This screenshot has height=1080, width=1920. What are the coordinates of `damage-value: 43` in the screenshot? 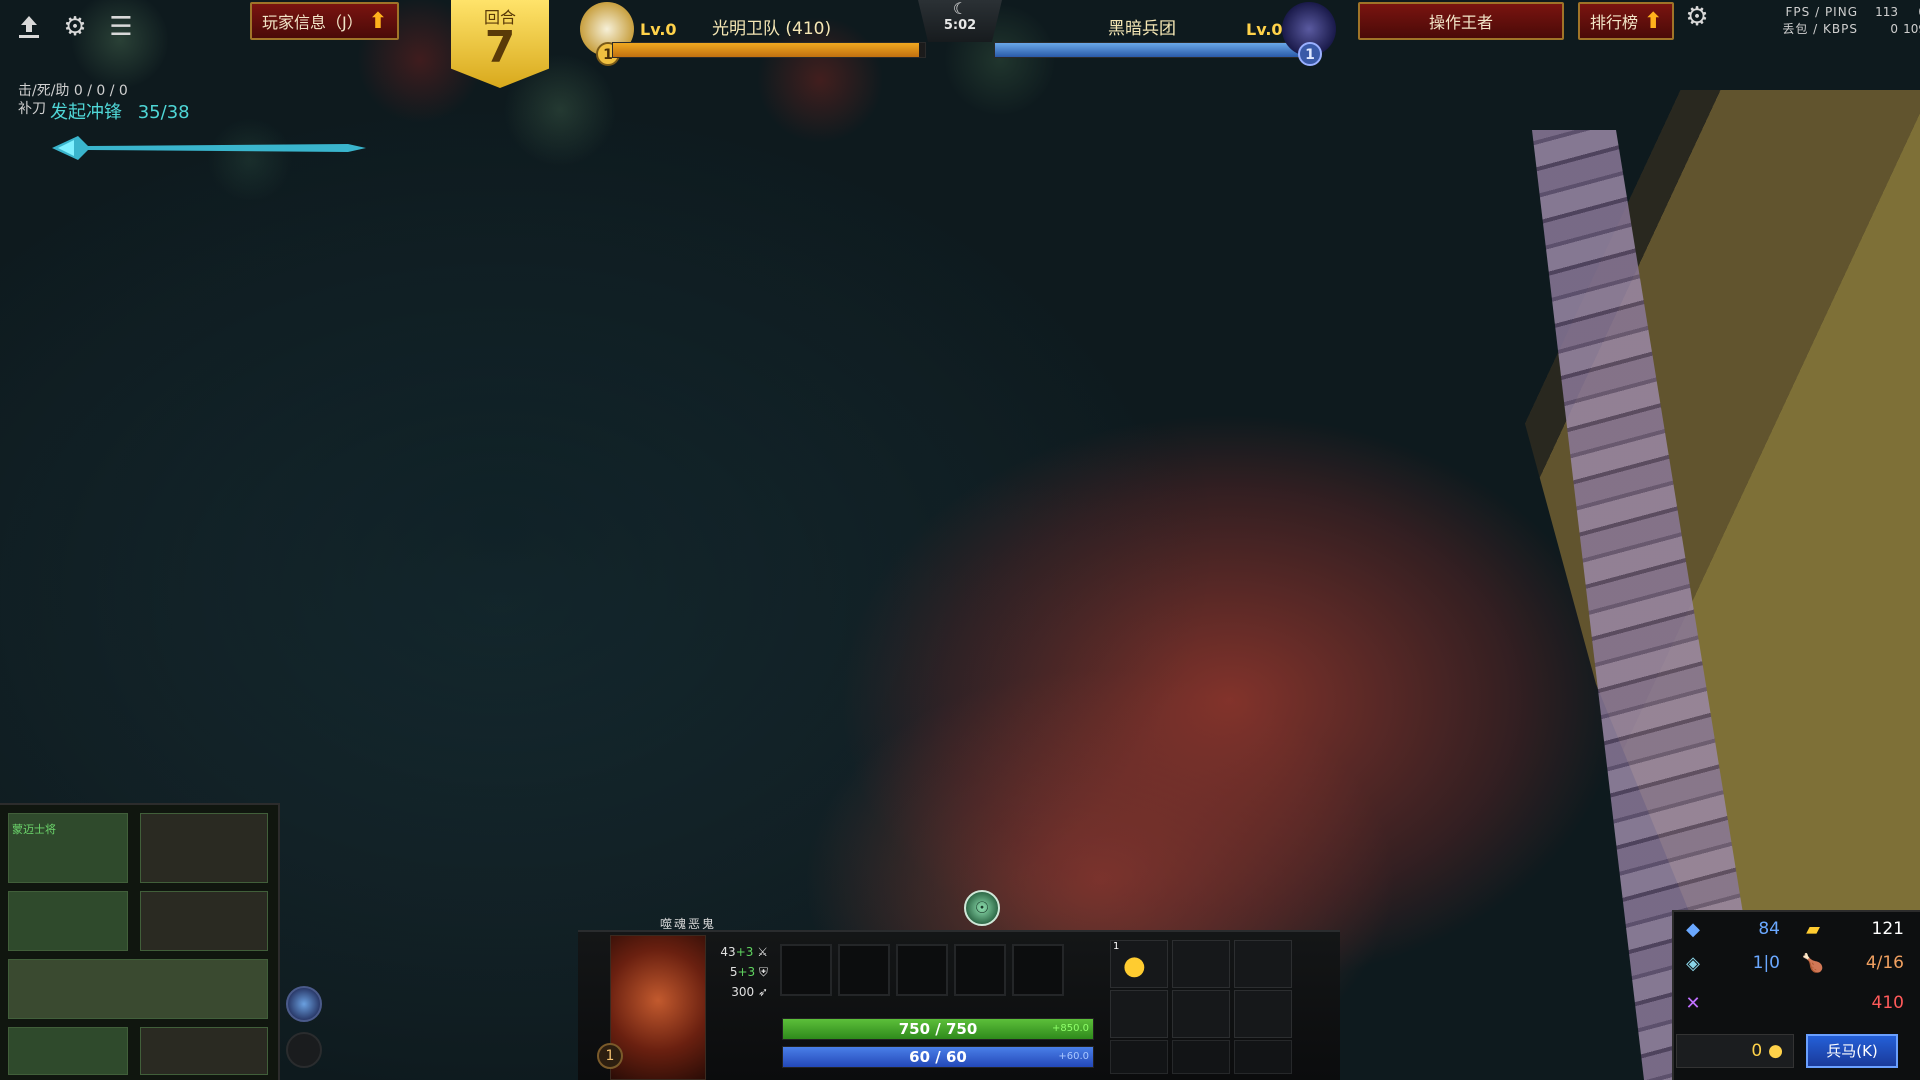 It's located at (728, 952).